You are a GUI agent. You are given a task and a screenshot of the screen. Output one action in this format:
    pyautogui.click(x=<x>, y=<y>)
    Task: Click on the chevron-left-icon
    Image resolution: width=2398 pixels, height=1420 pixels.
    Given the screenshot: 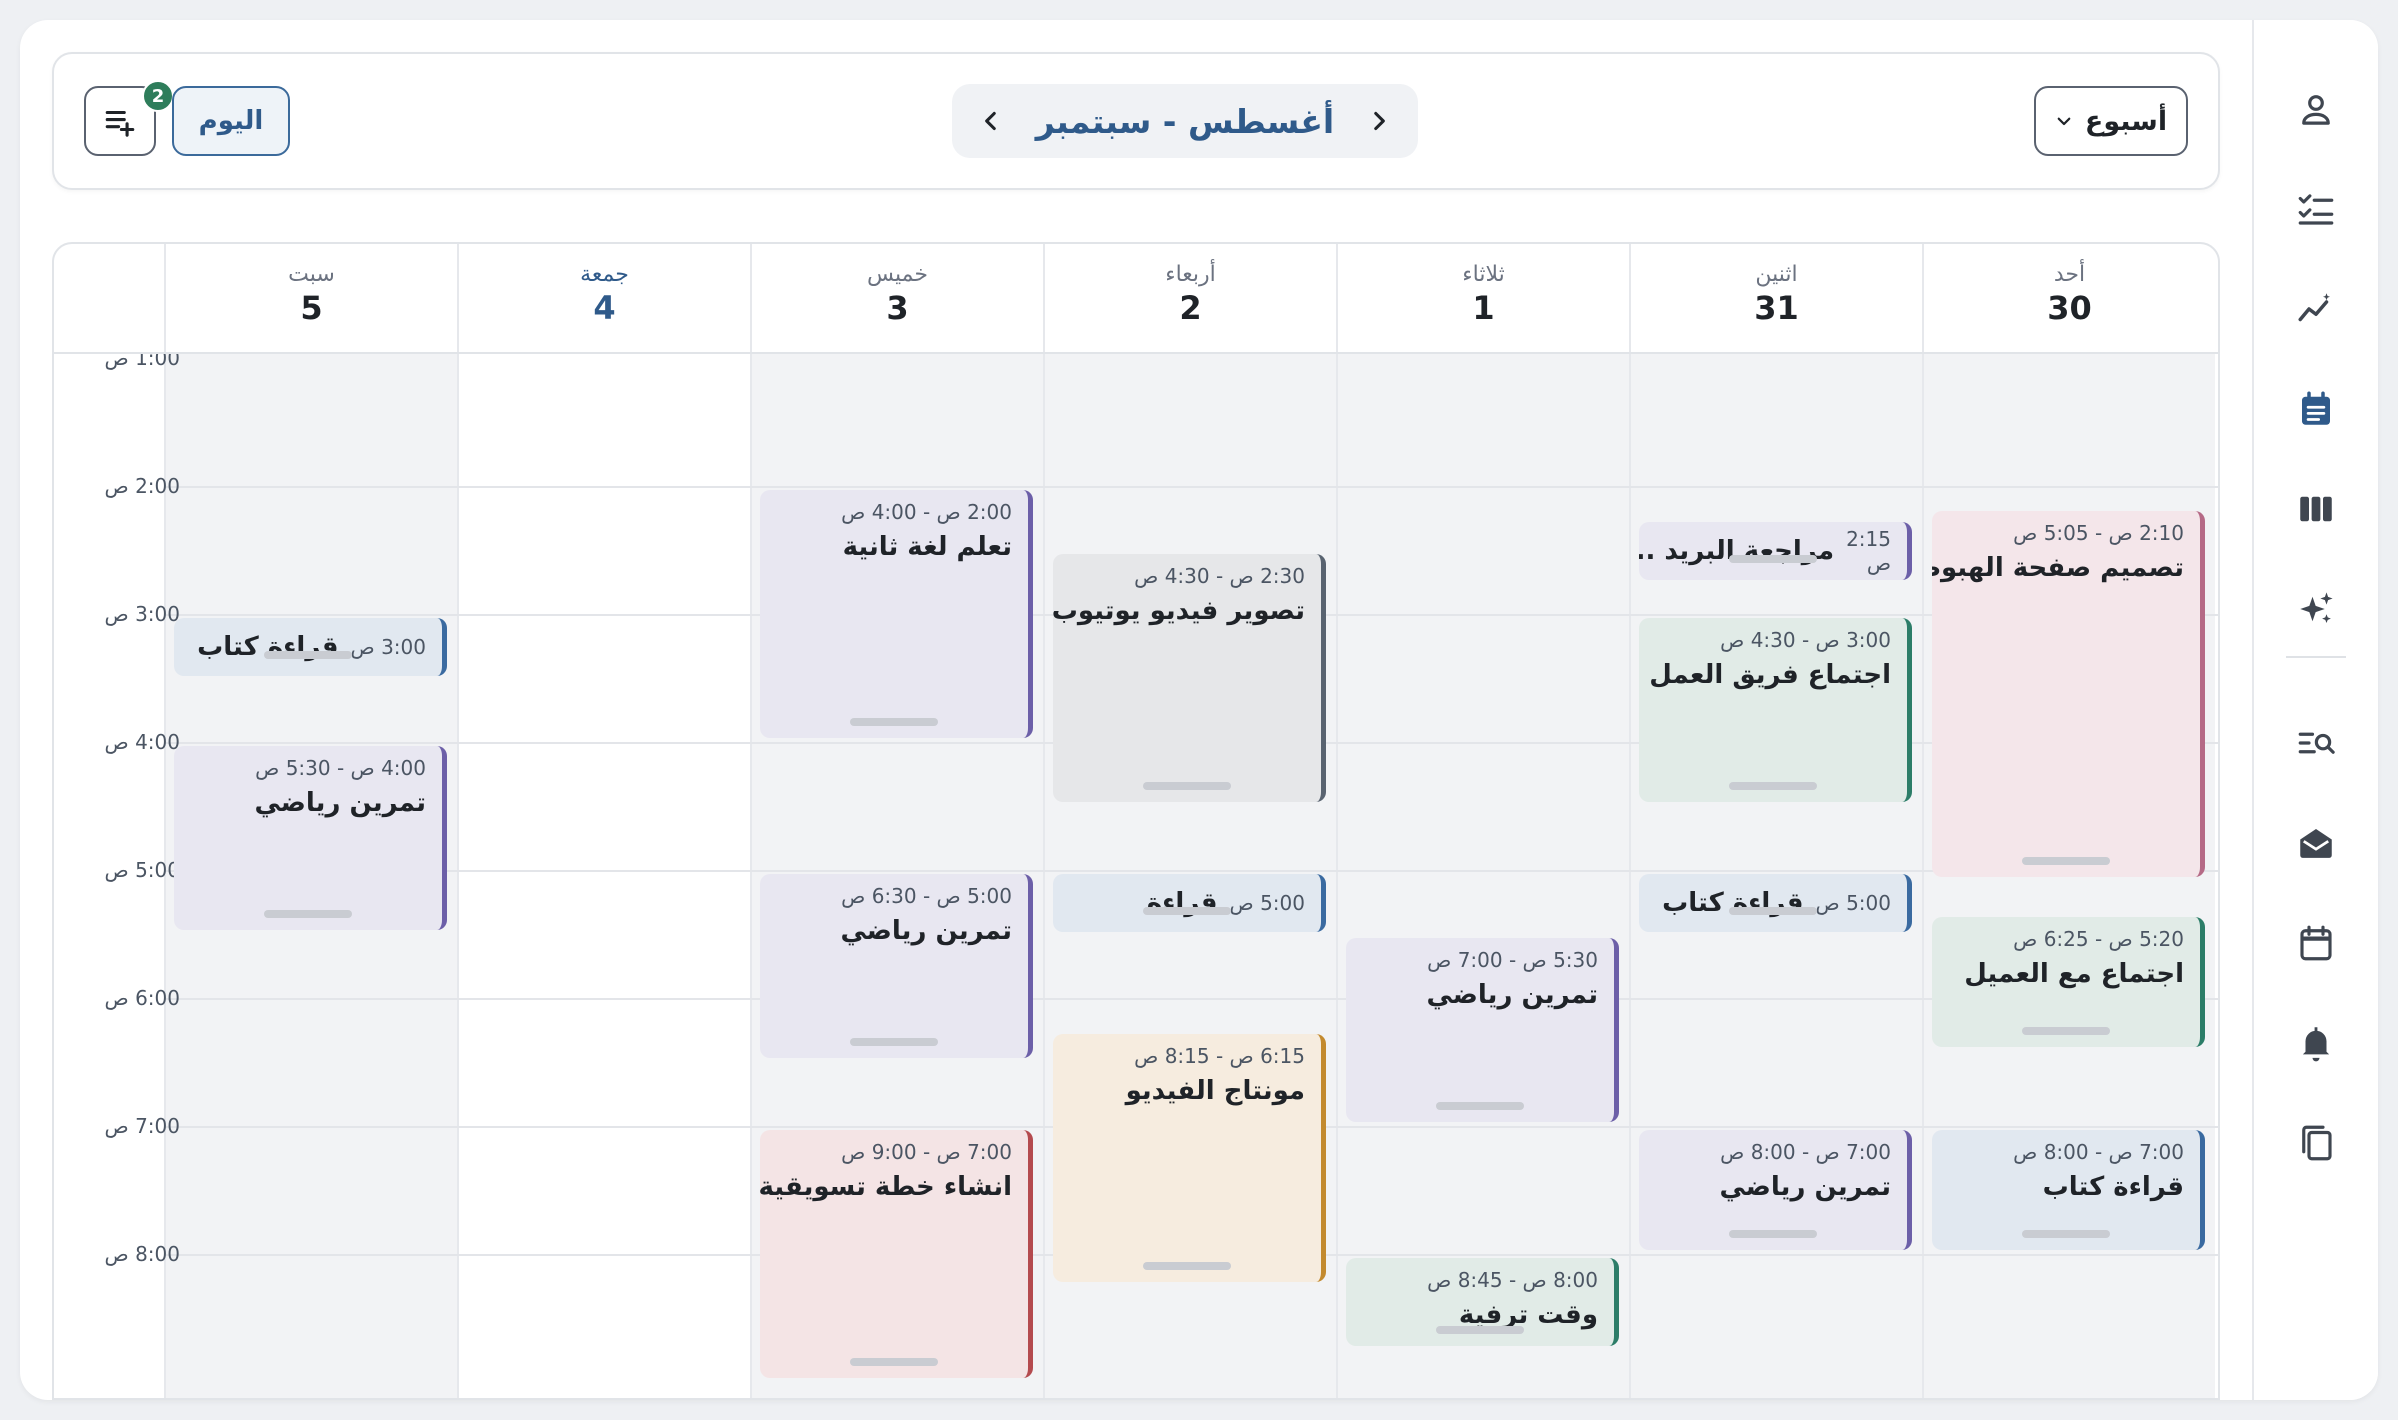 What is the action you would take?
    pyautogui.click(x=990, y=121)
    